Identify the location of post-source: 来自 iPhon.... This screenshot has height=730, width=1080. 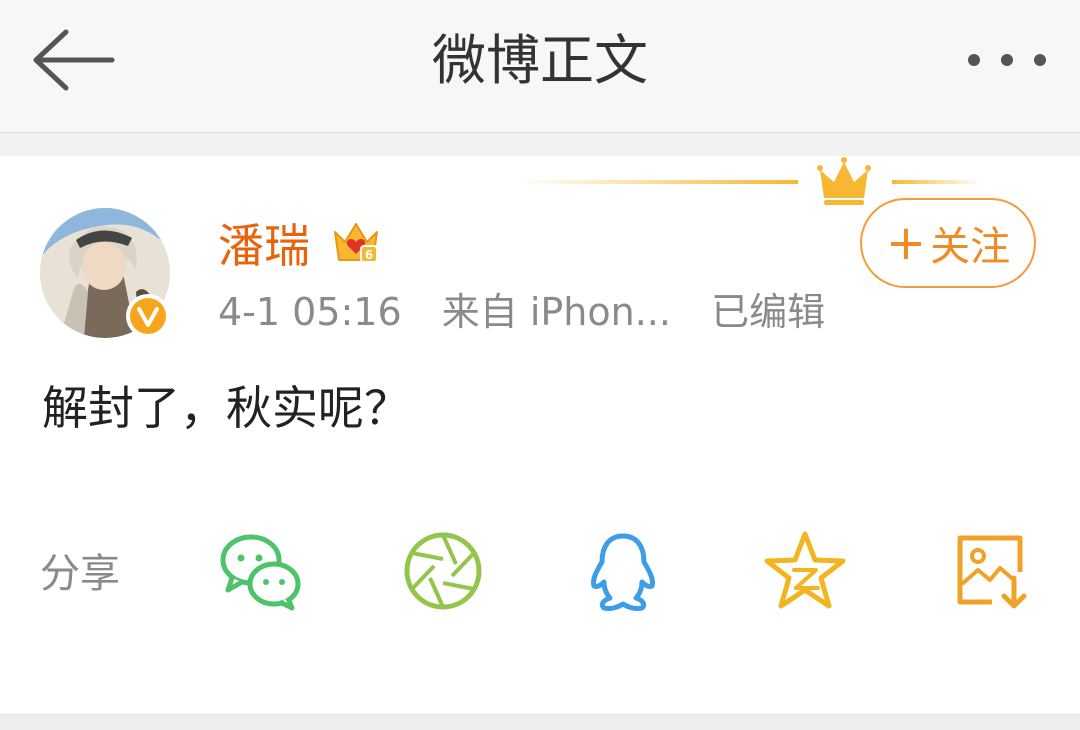
(556, 312).